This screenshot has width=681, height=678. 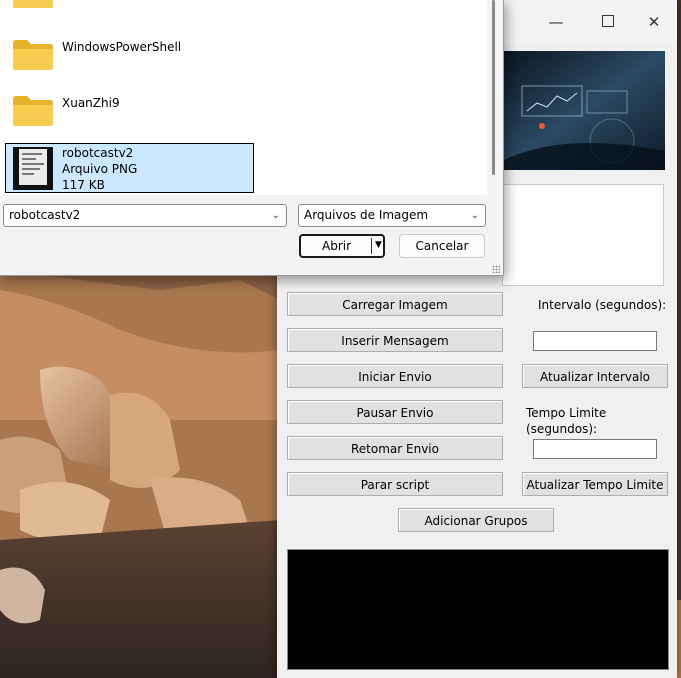 I want to click on time-limit-input, so click(x=595, y=449).